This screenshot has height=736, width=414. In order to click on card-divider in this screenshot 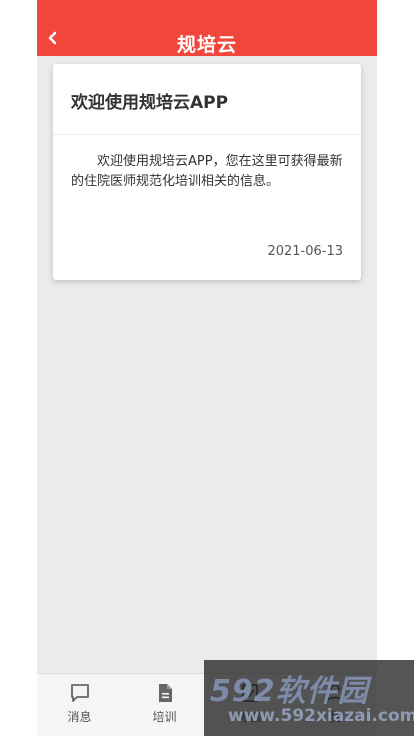, I will do `click(207, 134)`.